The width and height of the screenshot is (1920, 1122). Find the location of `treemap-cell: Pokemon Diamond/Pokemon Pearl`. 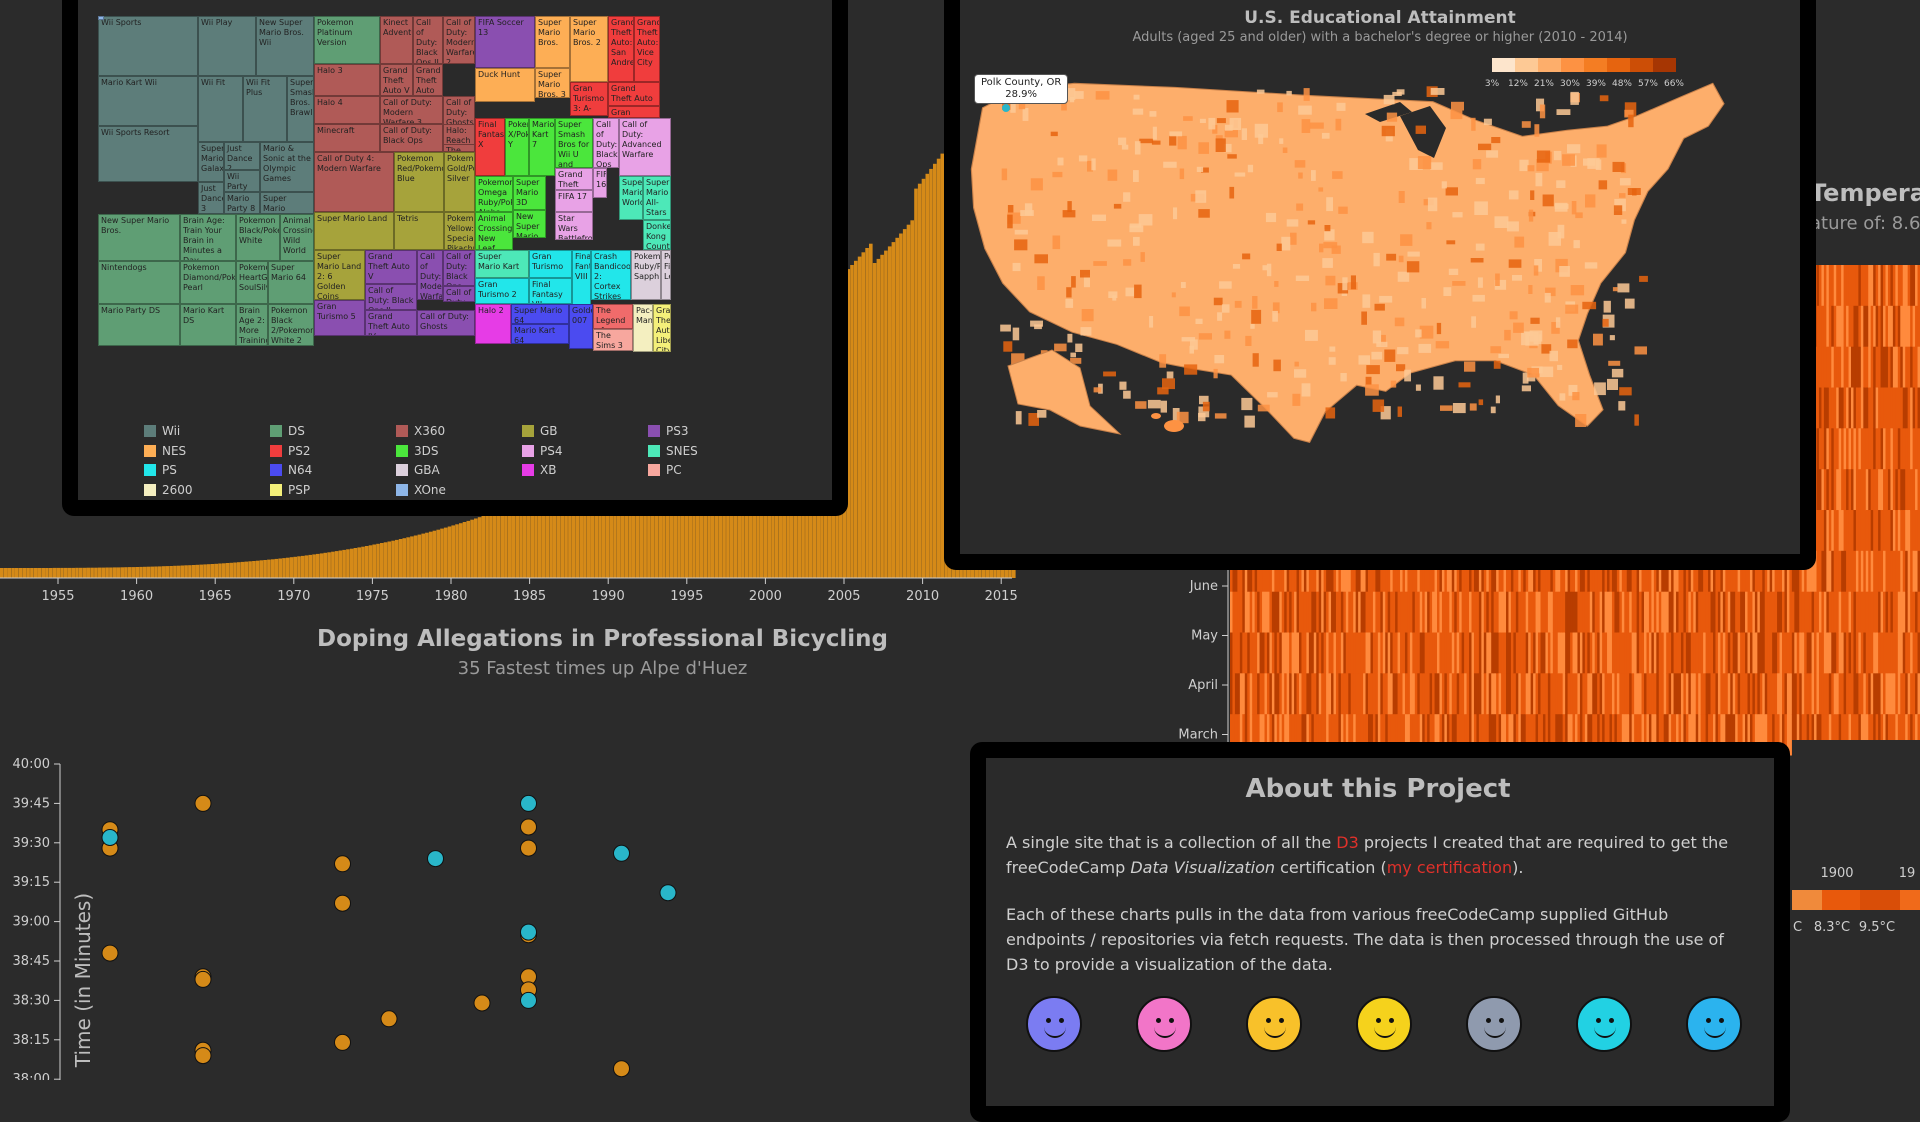

treemap-cell: Pokemon Diamond/Pokemon Pearl is located at coordinates (208, 282).